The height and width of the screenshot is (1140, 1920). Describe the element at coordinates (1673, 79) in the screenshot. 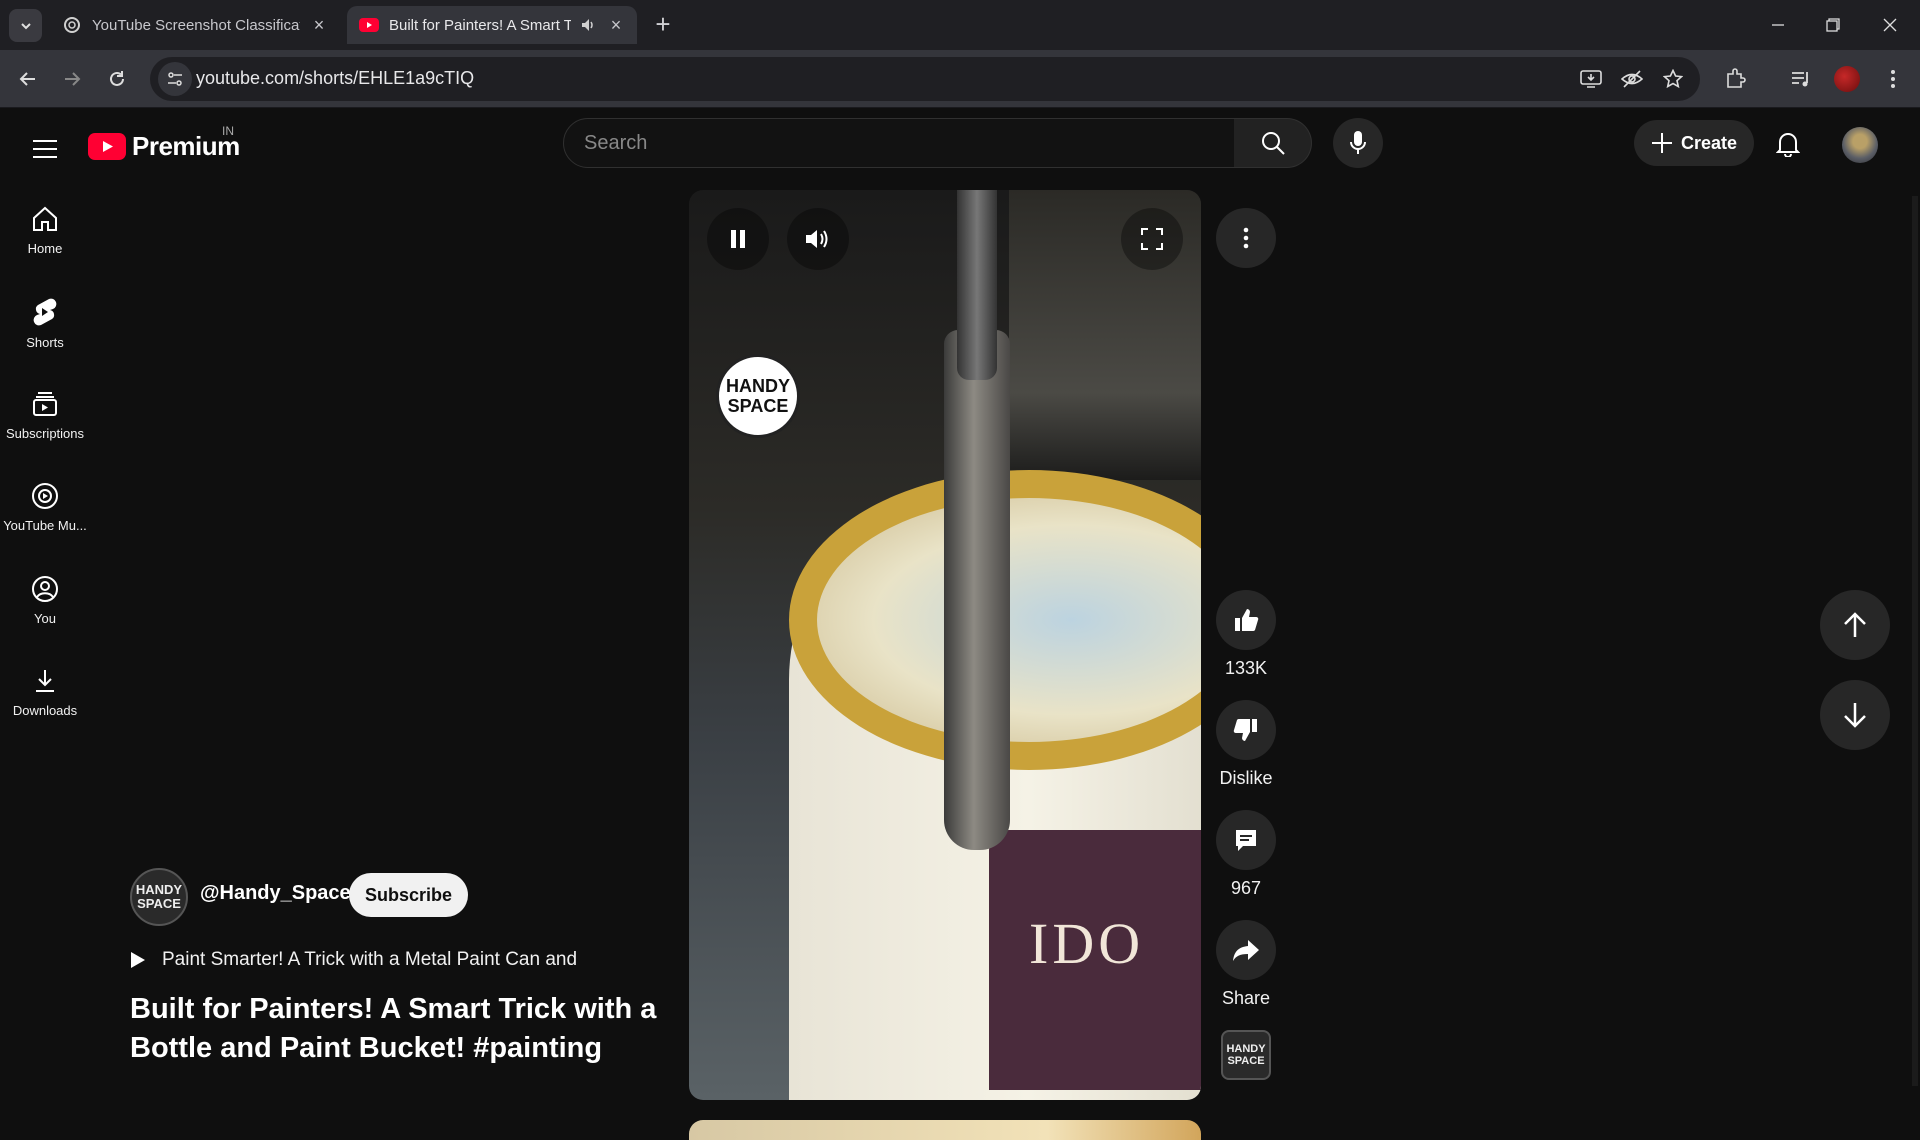

I see `bookmark-star-icon` at that location.